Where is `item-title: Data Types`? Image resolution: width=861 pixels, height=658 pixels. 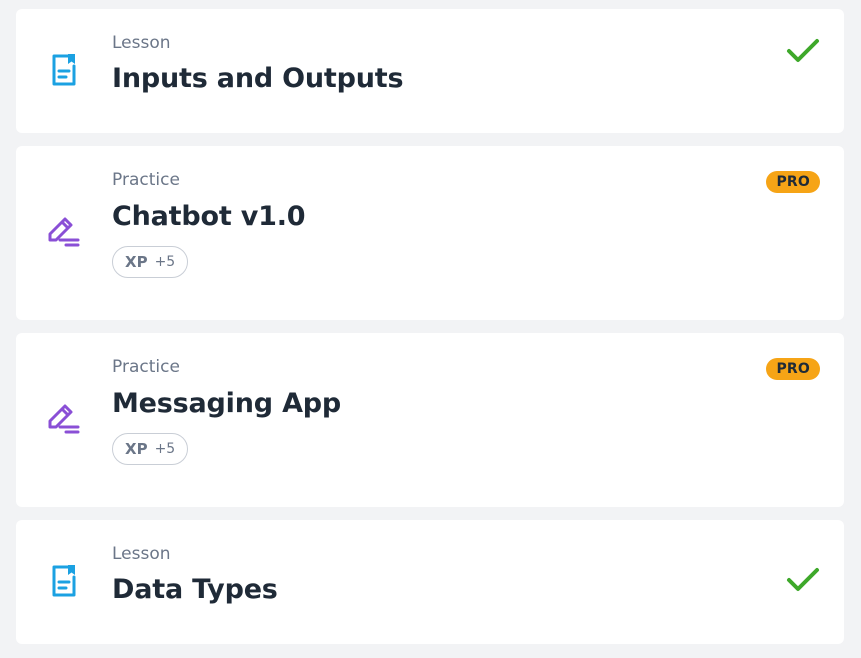 item-title: Data Types is located at coordinates (195, 589).